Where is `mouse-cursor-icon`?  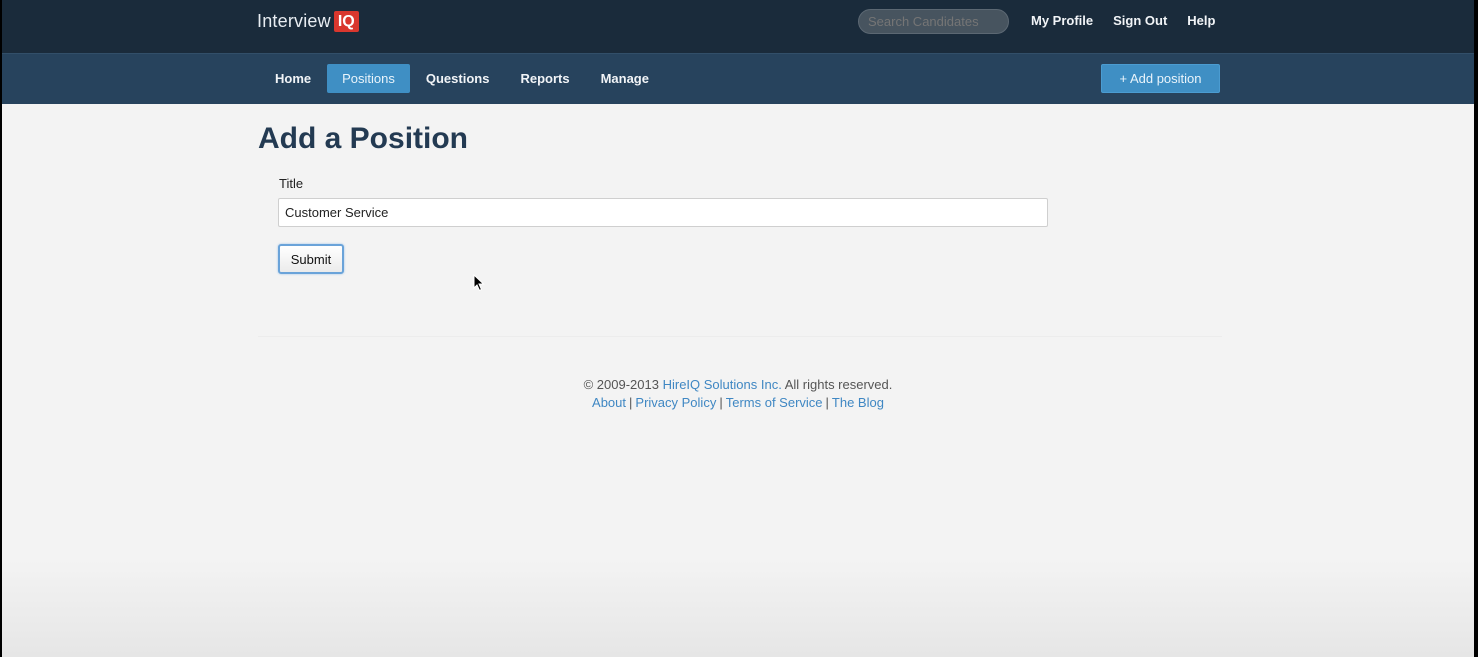
mouse-cursor-icon is located at coordinates (479, 283).